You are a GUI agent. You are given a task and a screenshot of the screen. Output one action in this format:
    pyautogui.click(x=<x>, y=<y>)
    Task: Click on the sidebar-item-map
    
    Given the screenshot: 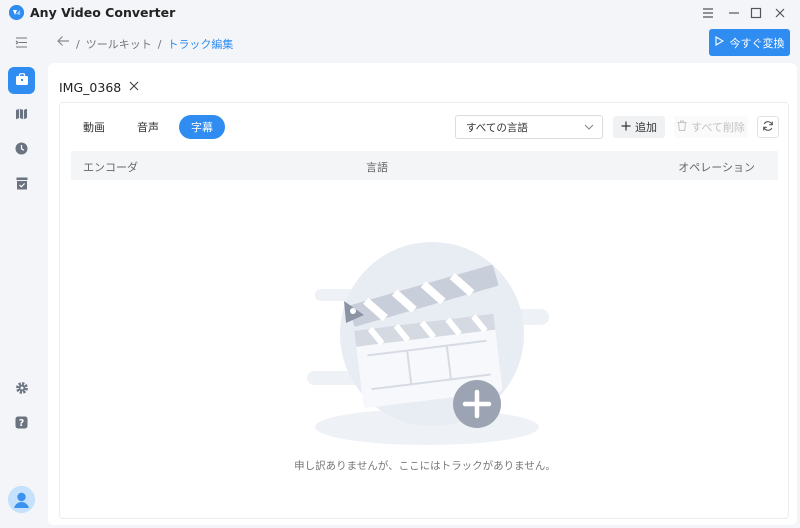 What is the action you would take?
    pyautogui.click(x=21, y=115)
    